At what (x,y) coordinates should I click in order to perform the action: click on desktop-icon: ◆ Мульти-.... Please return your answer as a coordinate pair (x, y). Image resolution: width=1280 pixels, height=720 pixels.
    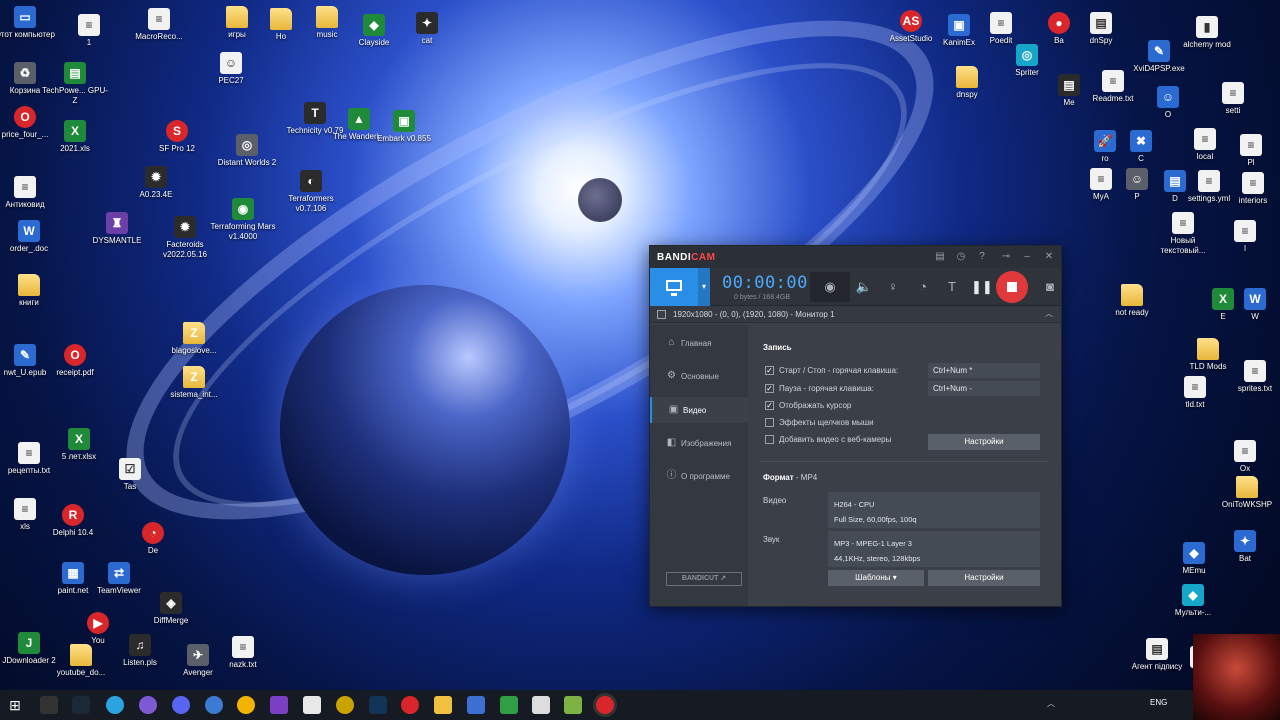
    Looking at the image, I should click on (1193, 601).